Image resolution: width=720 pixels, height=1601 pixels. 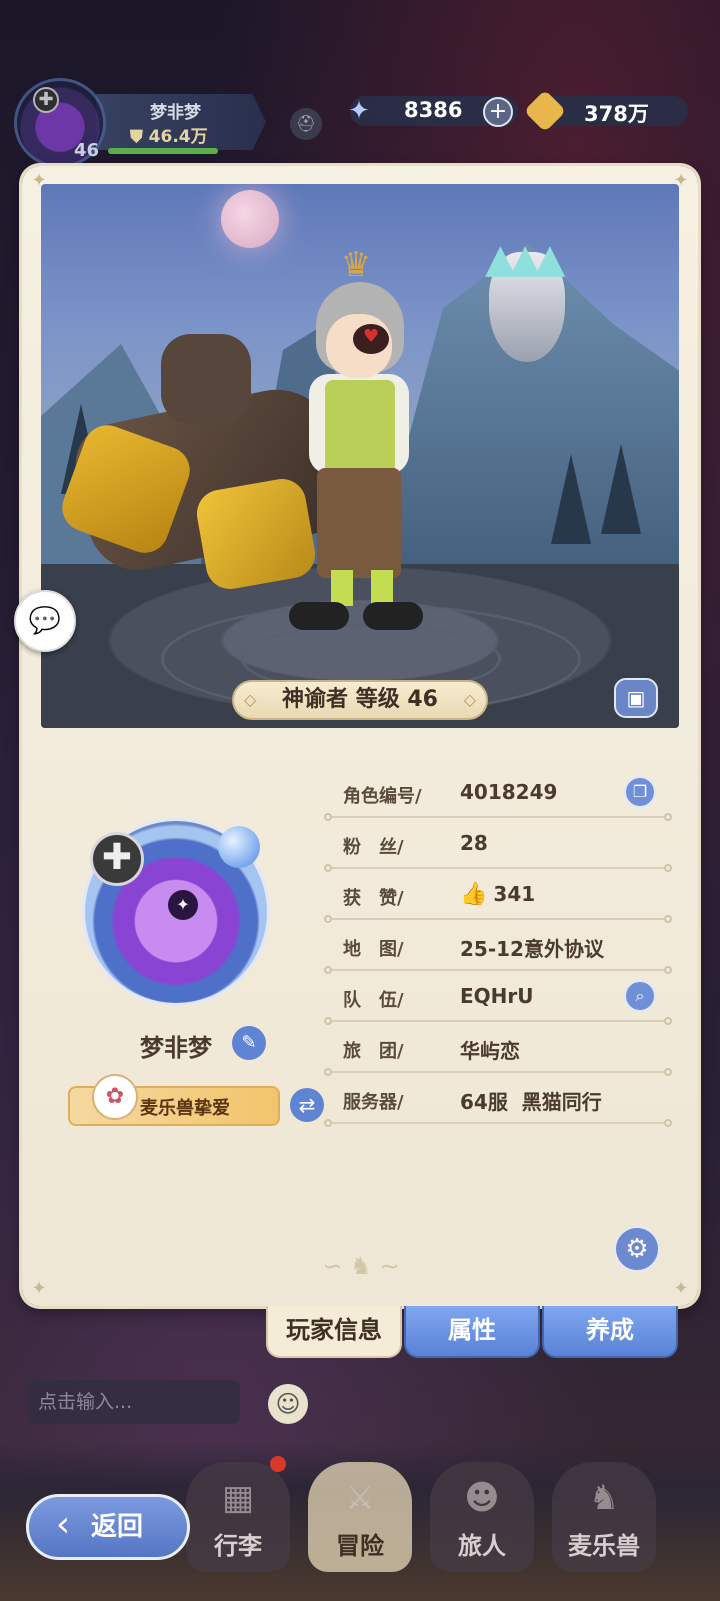 What do you see at coordinates (498, 850) in the screenshot?
I see `info-row-fans: 粉 丝/ 28` at bounding box center [498, 850].